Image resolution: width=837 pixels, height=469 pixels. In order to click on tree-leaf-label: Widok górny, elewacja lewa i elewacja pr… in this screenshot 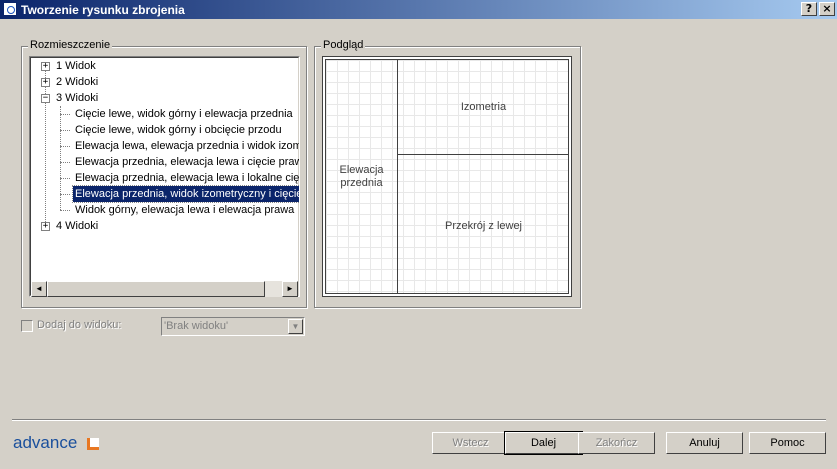, I will do `click(184, 210)`.